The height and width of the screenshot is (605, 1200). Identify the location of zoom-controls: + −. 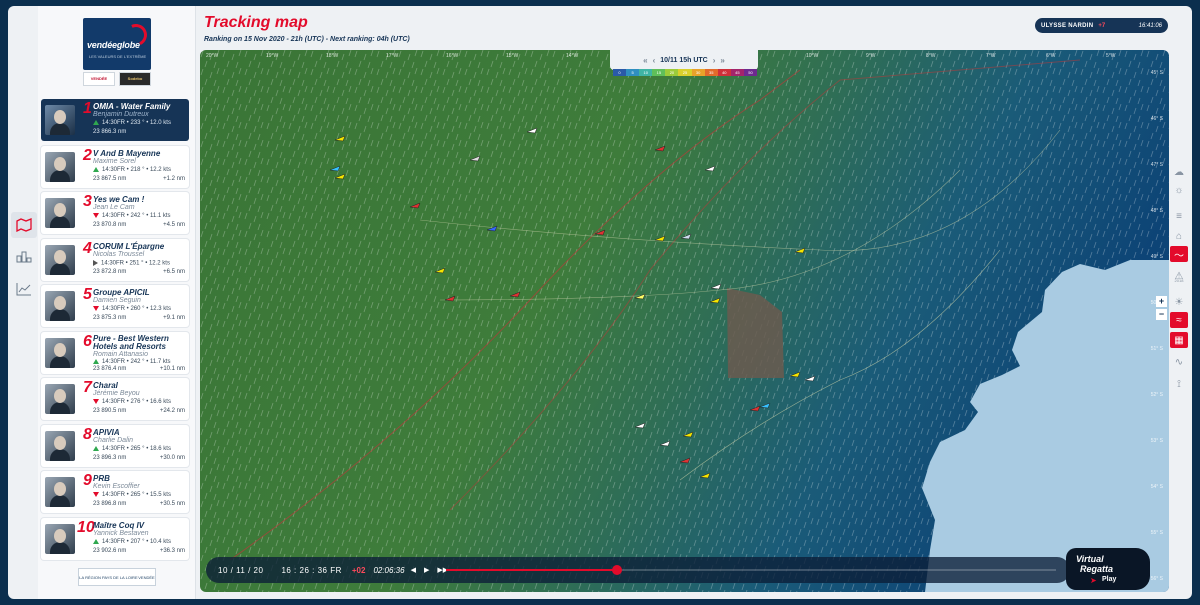
(1161, 309).